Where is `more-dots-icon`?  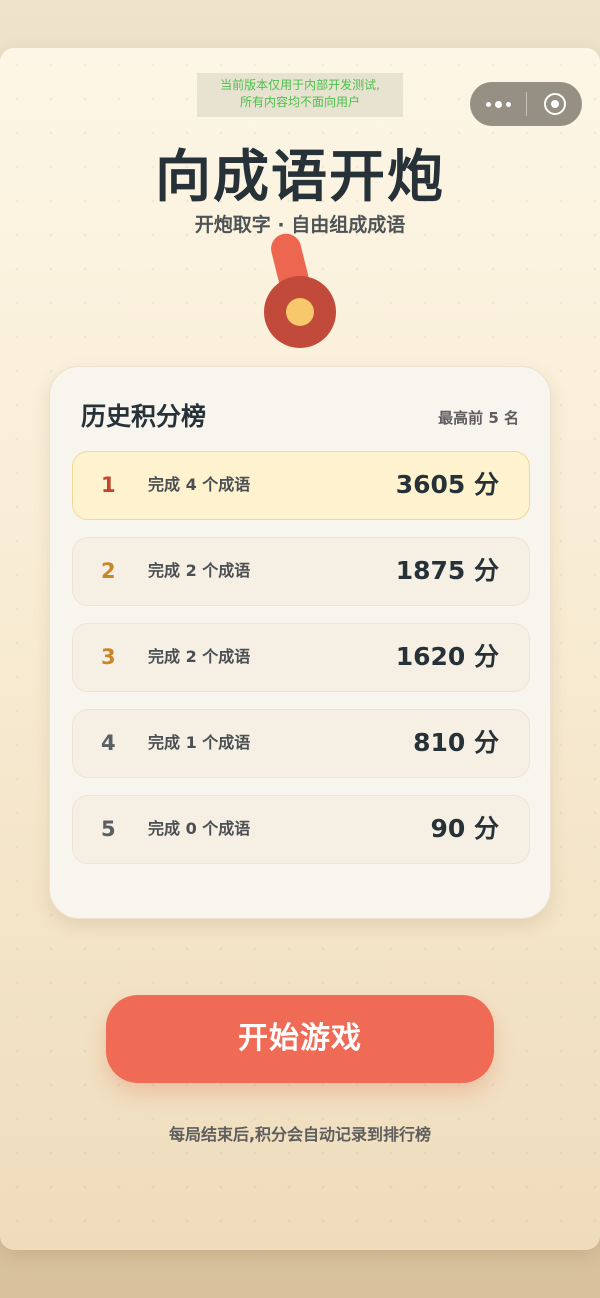
more-dots-icon is located at coordinates (498, 104).